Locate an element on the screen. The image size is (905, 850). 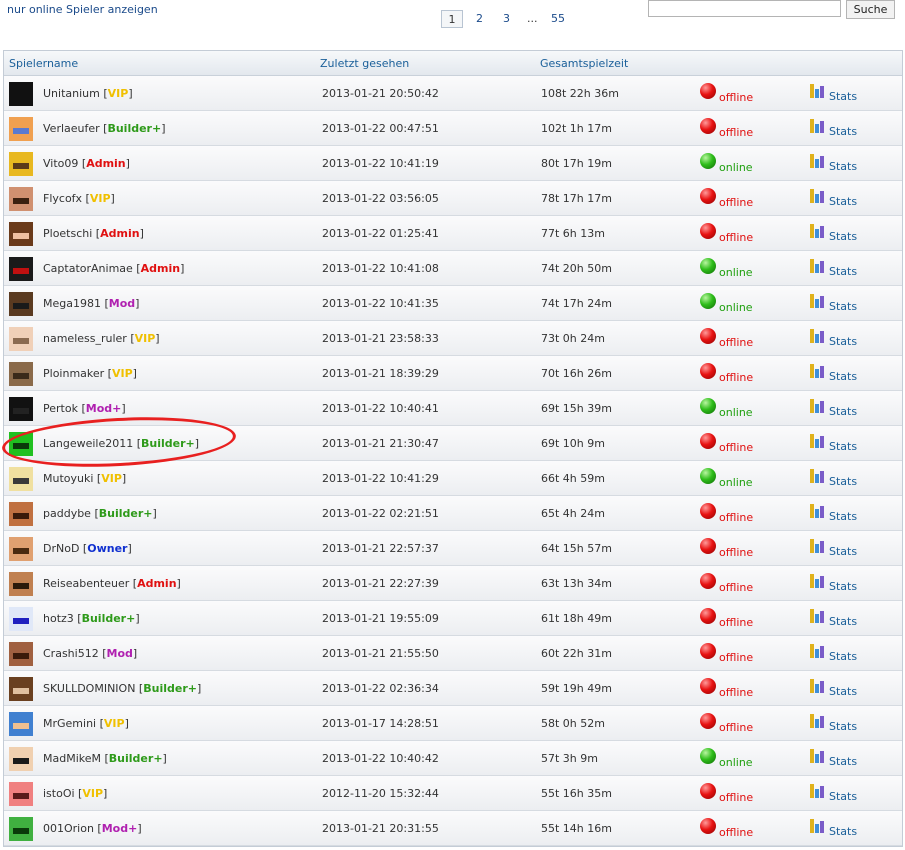
player-name-link: SKULLDOMINION is located at coordinates (89, 688).